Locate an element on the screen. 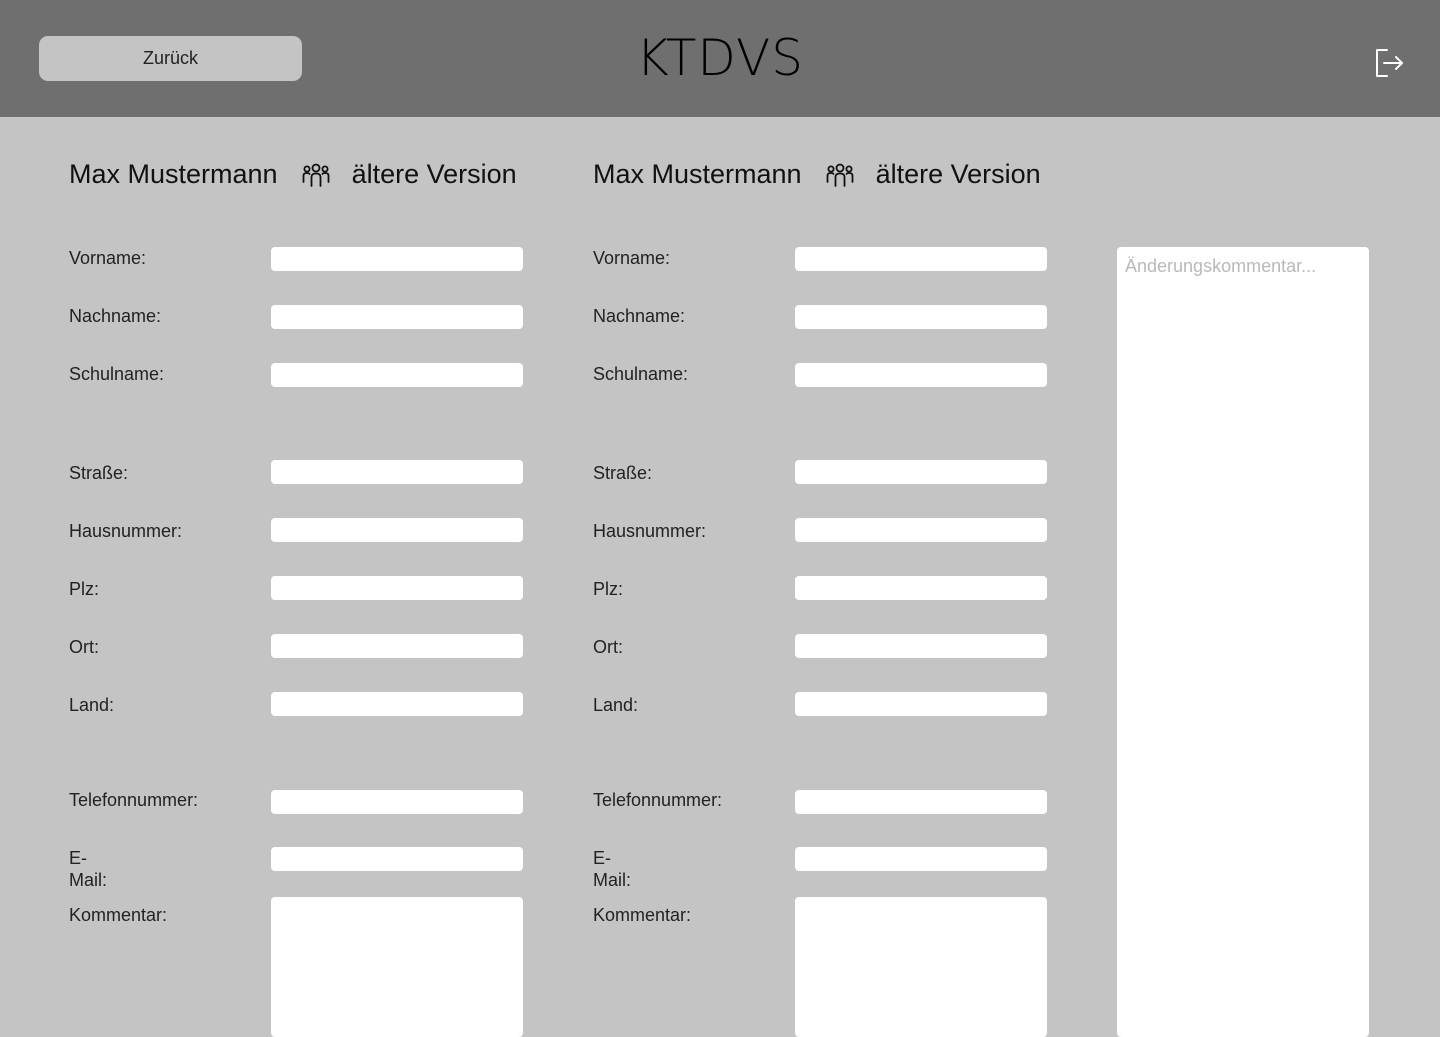 The width and height of the screenshot is (1440, 1037). app-title: KTDVS is located at coordinates (719, 58).